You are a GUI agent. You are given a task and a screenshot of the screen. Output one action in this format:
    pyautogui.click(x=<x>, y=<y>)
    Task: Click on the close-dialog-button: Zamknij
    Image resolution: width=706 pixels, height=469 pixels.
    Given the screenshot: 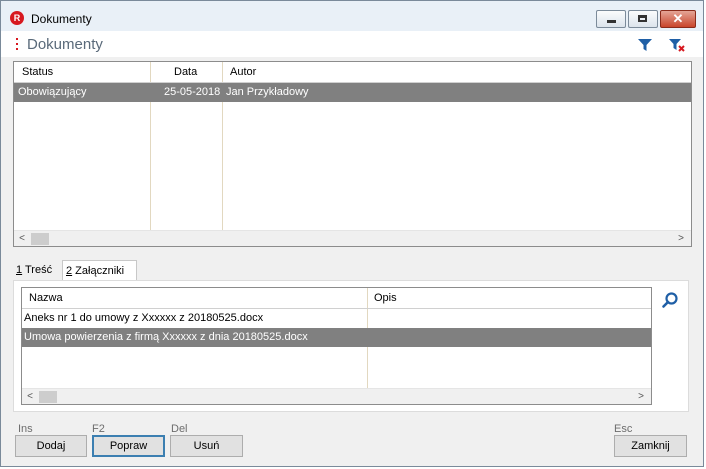 What is the action you would take?
    pyautogui.click(x=650, y=446)
    